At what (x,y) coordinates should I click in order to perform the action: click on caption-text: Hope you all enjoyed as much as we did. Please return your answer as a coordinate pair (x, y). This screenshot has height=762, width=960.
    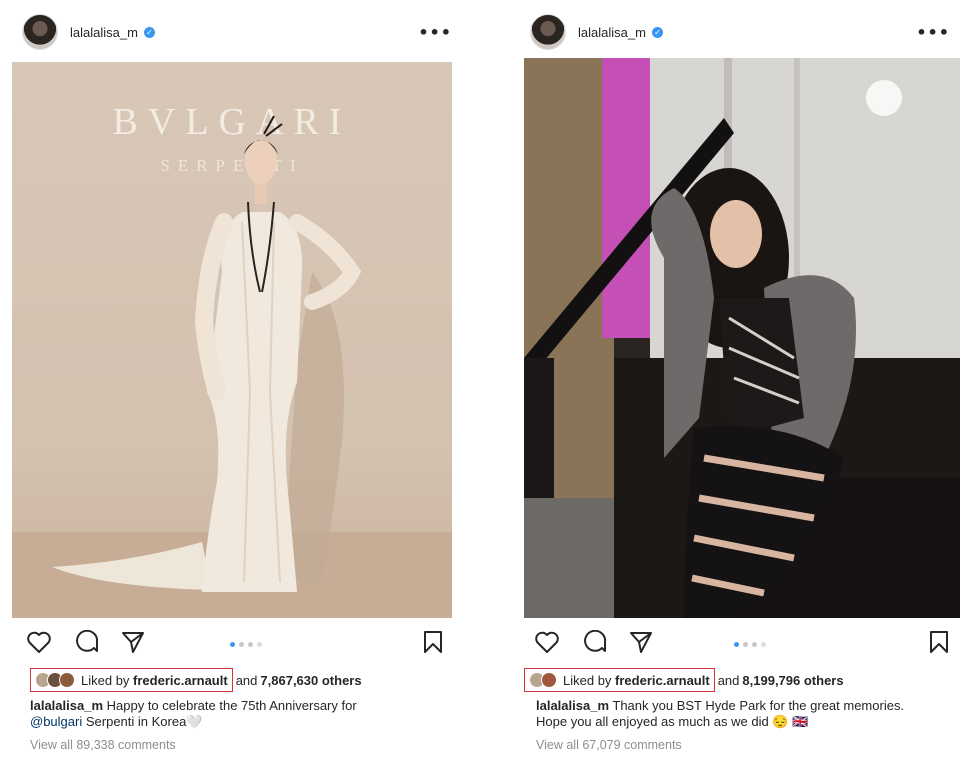
    Looking at the image, I should click on (652, 721).